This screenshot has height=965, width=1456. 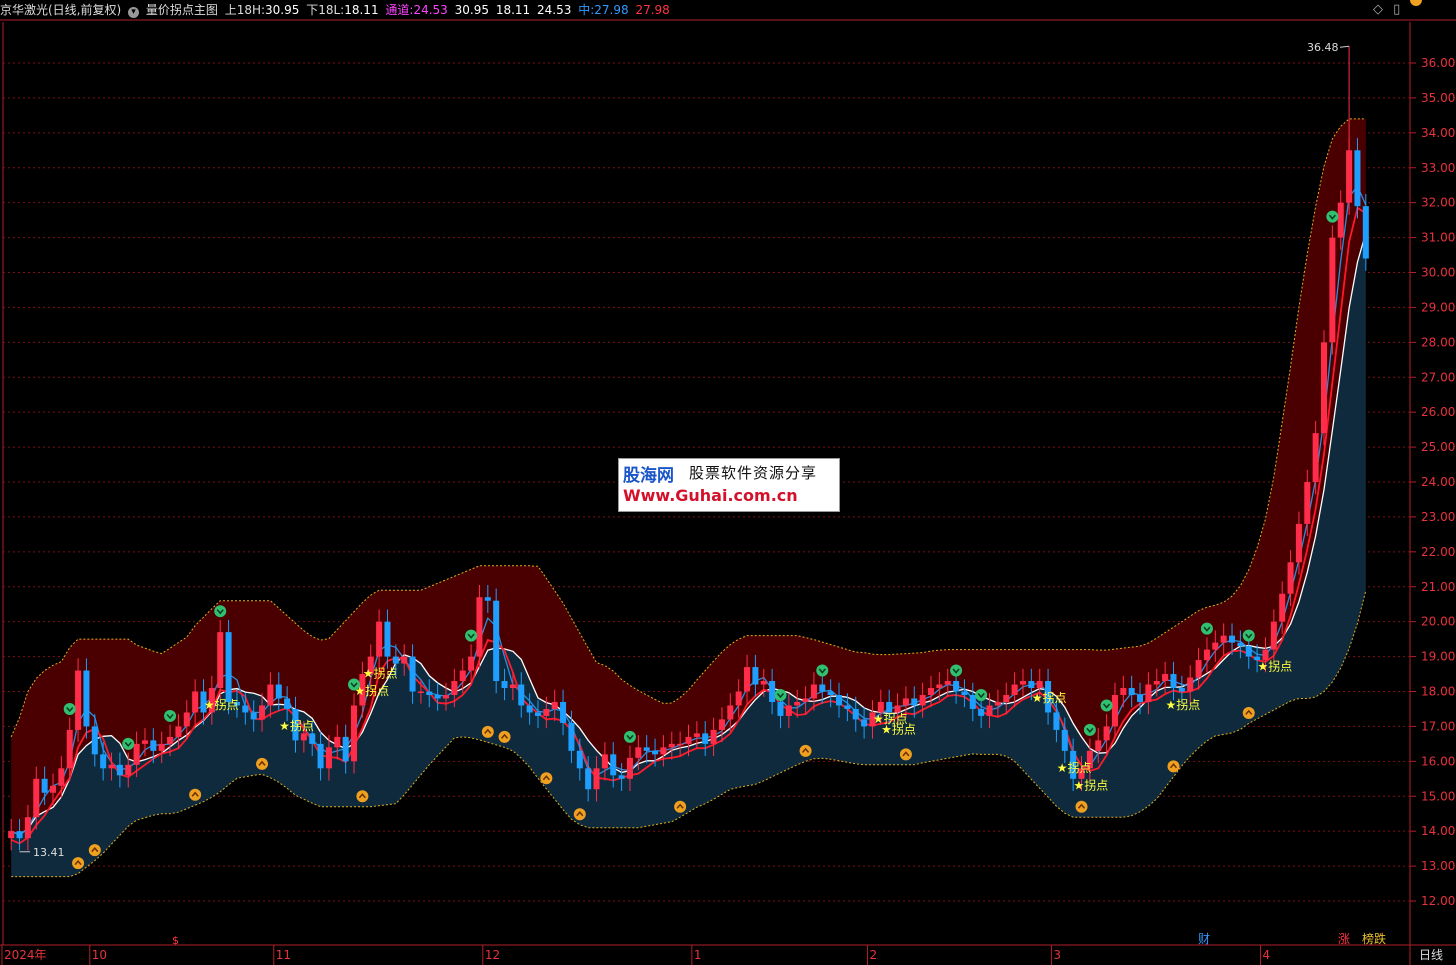 I want to click on y-tick-label: 30.00, so click(x=1438, y=273).